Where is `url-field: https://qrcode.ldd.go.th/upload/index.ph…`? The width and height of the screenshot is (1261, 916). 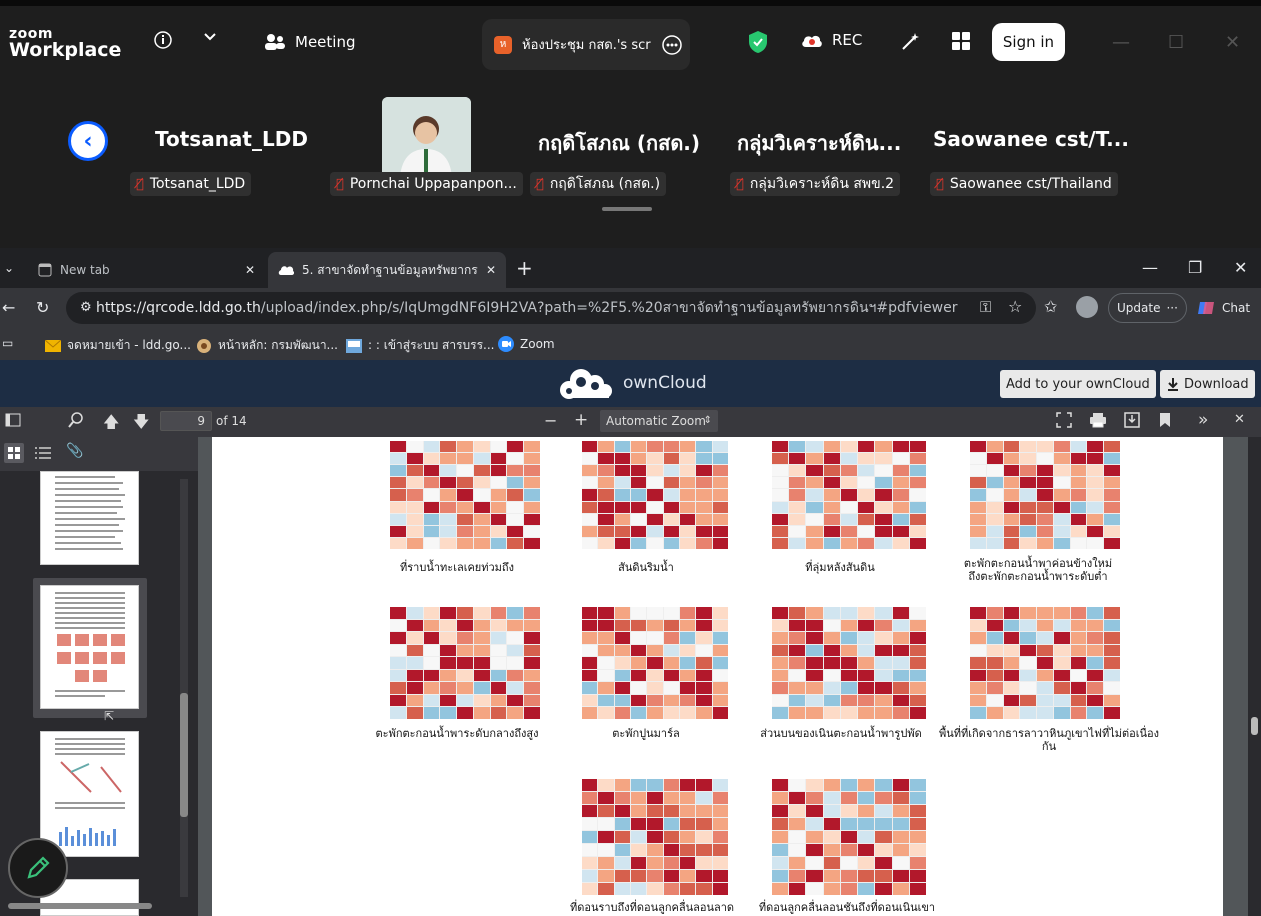 url-field: https://qrcode.ldd.go.th/upload/index.ph… is located at coordinates (551, 308).